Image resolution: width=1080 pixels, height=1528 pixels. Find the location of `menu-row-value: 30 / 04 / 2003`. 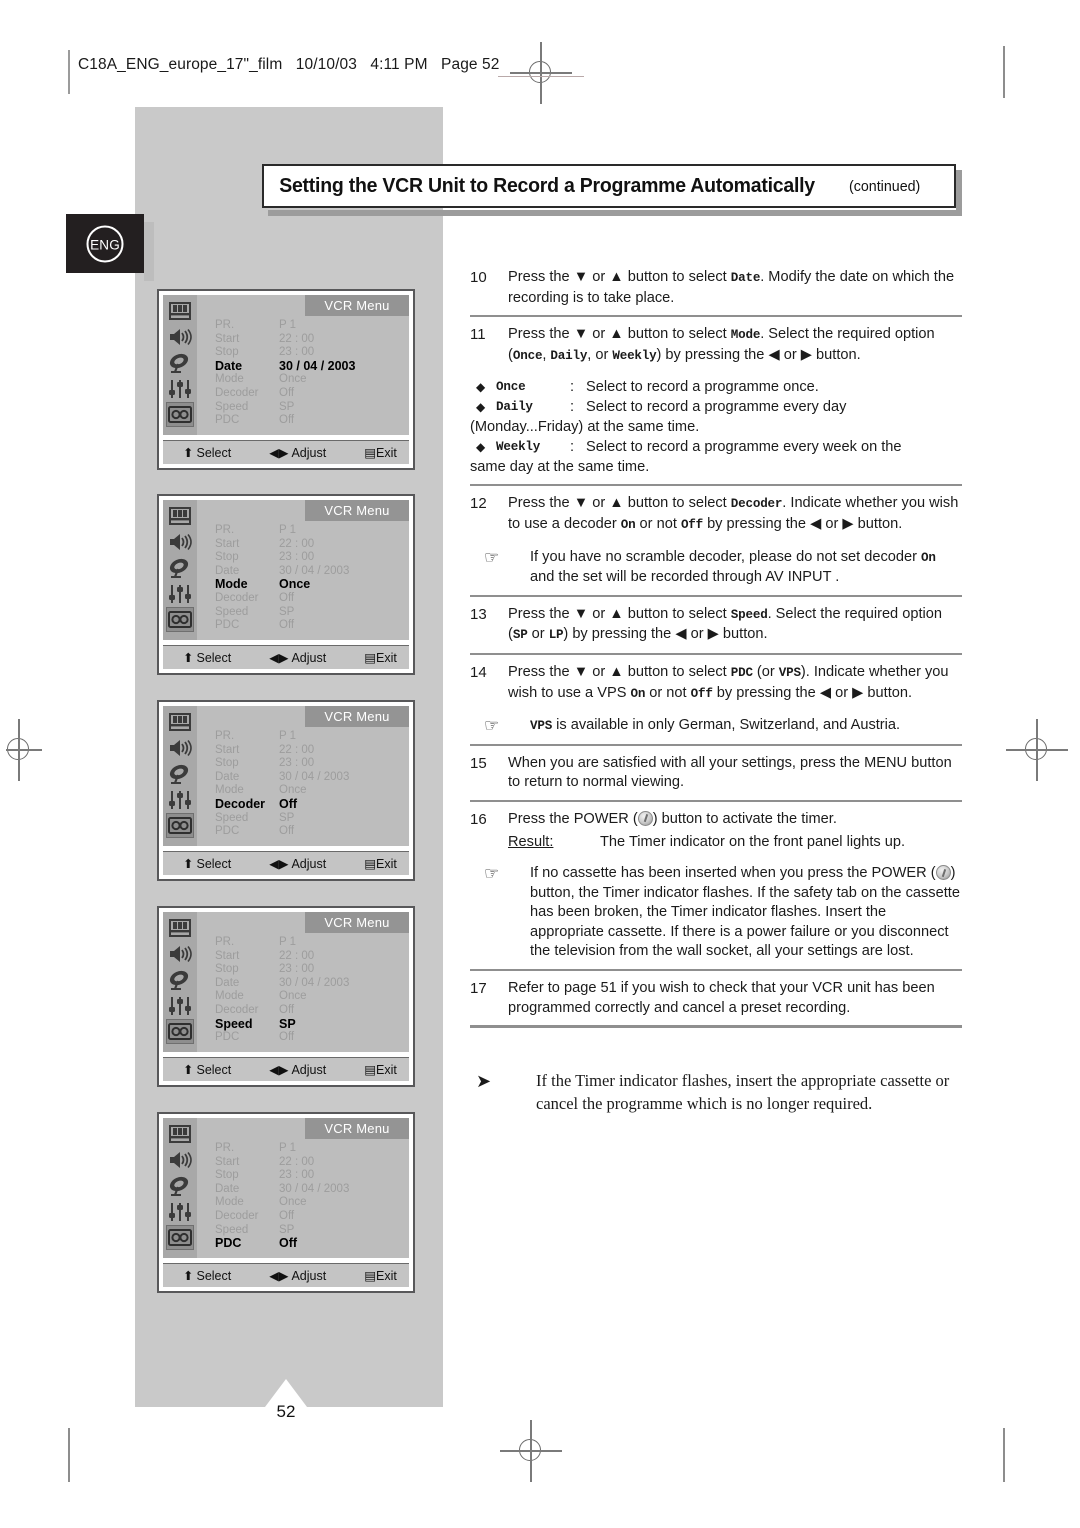

menu-row-value: 30 / 04 / 2003 is located at coordinates (314, 982).